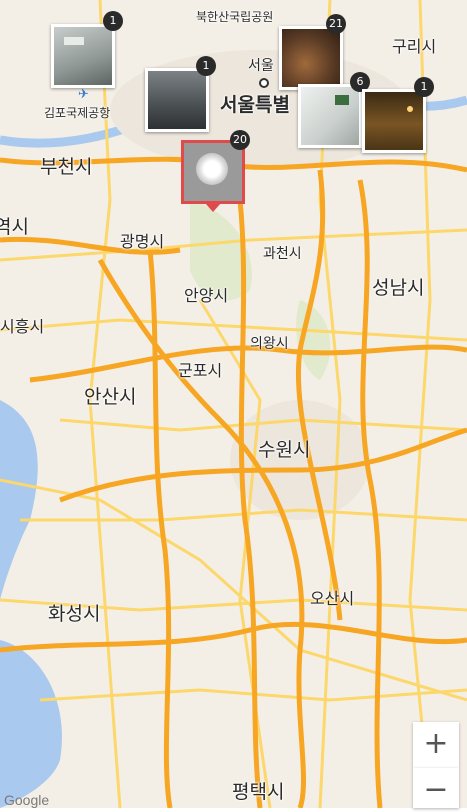 The width and height of the screenshot is (467, 812). Describe the element at coordinates (110, 397) in the screenshot. I see `label-ansan: 안산시` at that location.